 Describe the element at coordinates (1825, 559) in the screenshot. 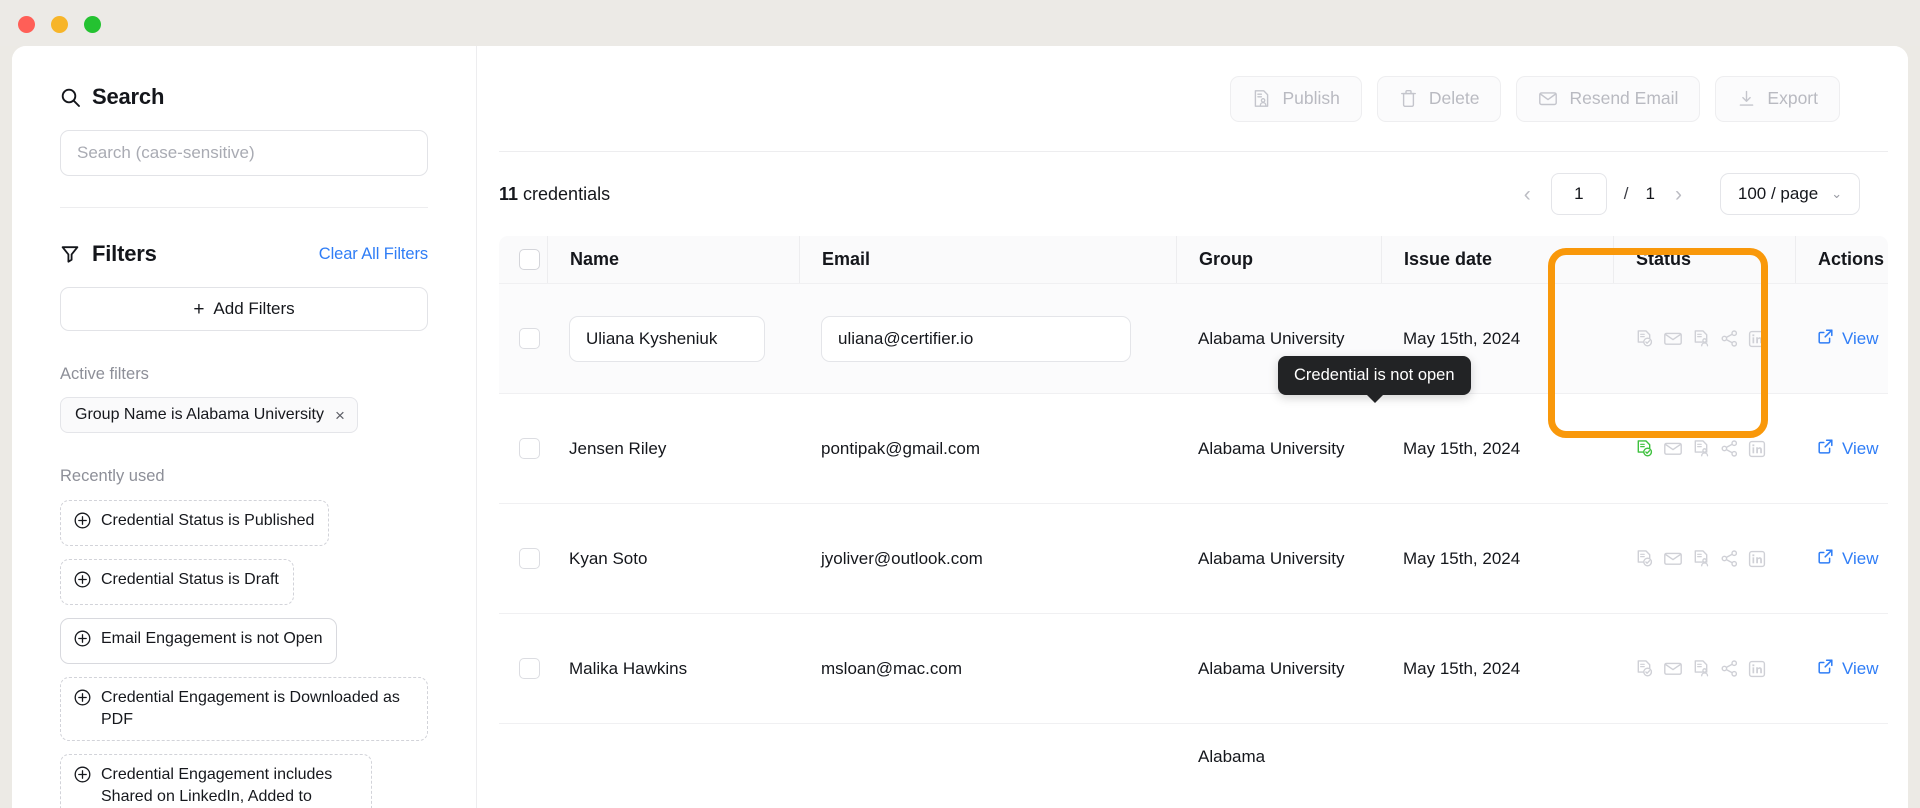

I see `external-link-icon` at that location.